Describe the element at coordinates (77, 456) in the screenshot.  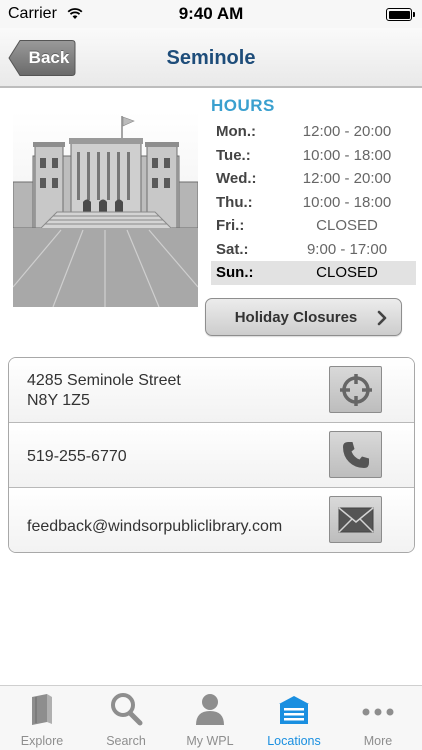
I see `phone-number: 519-255-6770` at that location.